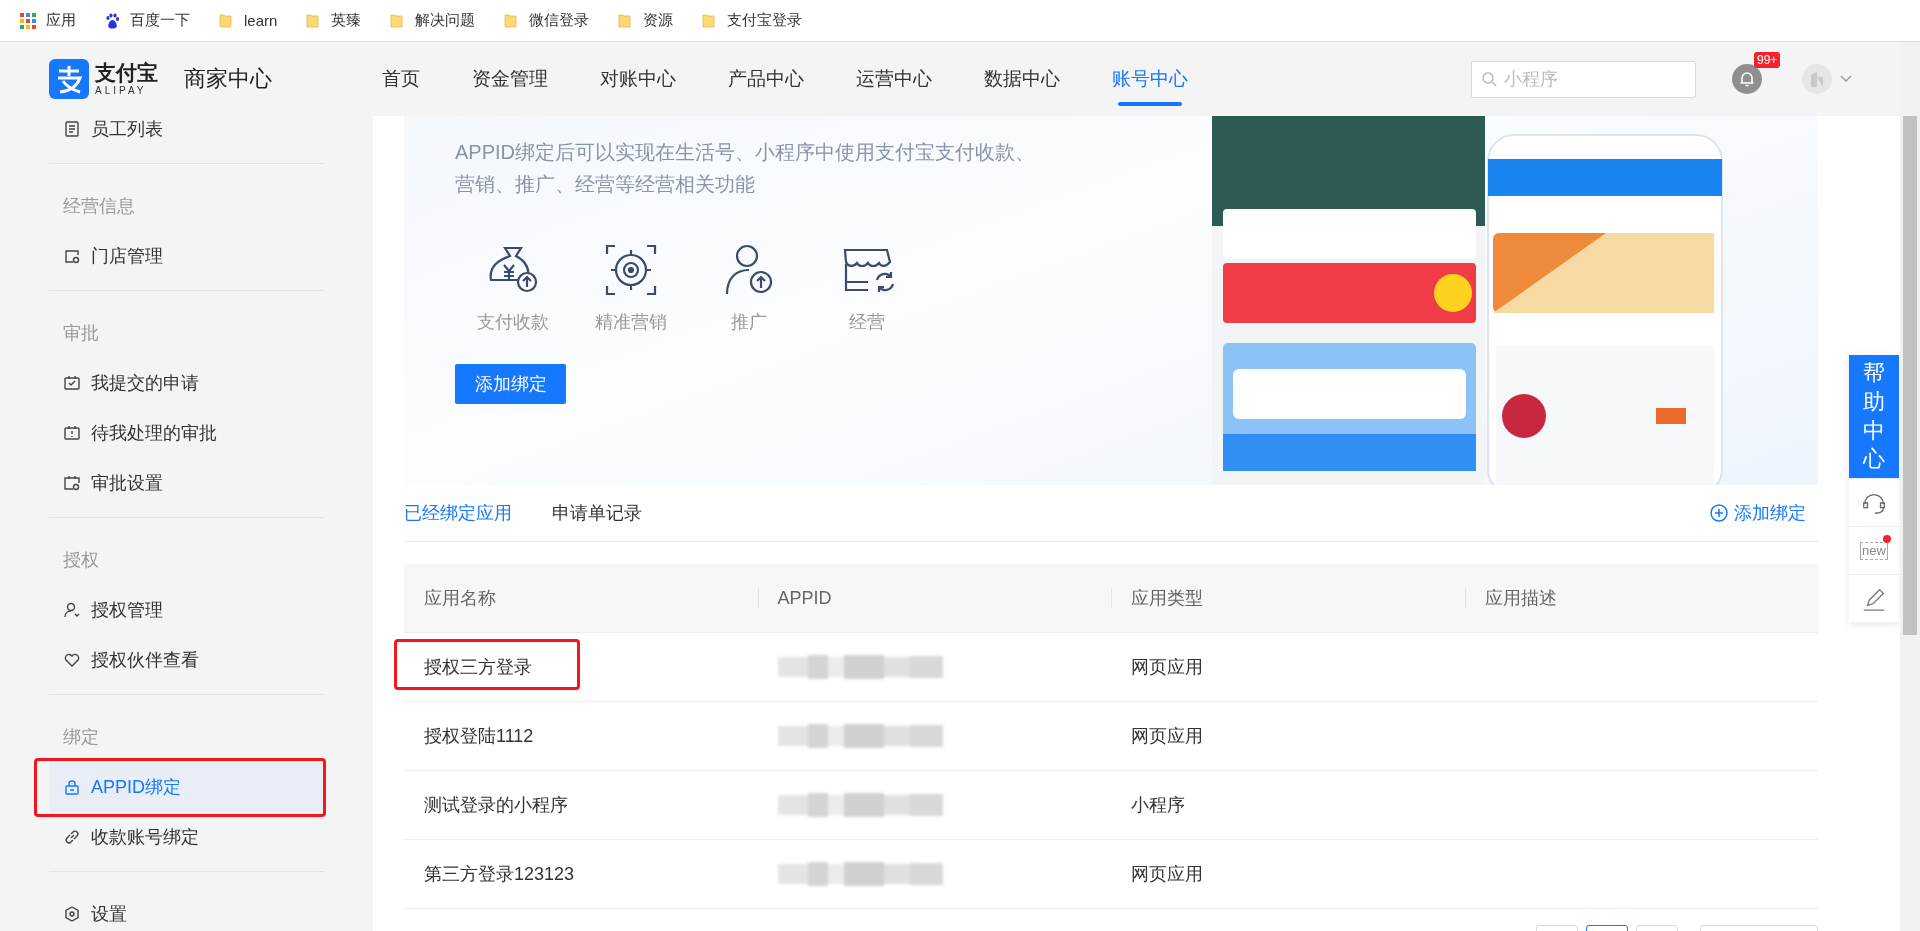 Image resolution: width=1920 pixels, height=931 pixels. I want to click on banner-description: APPID绑定后可以实现在生活号、小程序中使用支付宝支付收款、营销、推广、经营等经营相关功能, so click(746, 168).